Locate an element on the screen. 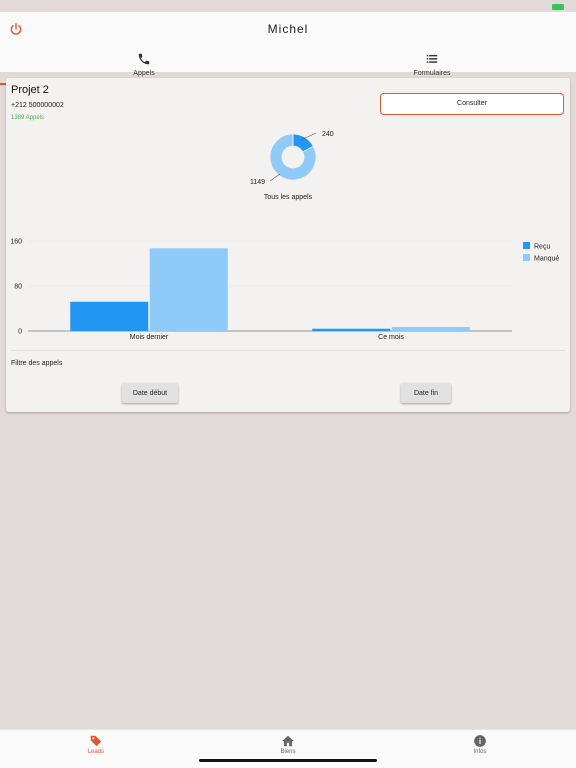  tab-label: Formulaires is located at coordinates (432, 73).